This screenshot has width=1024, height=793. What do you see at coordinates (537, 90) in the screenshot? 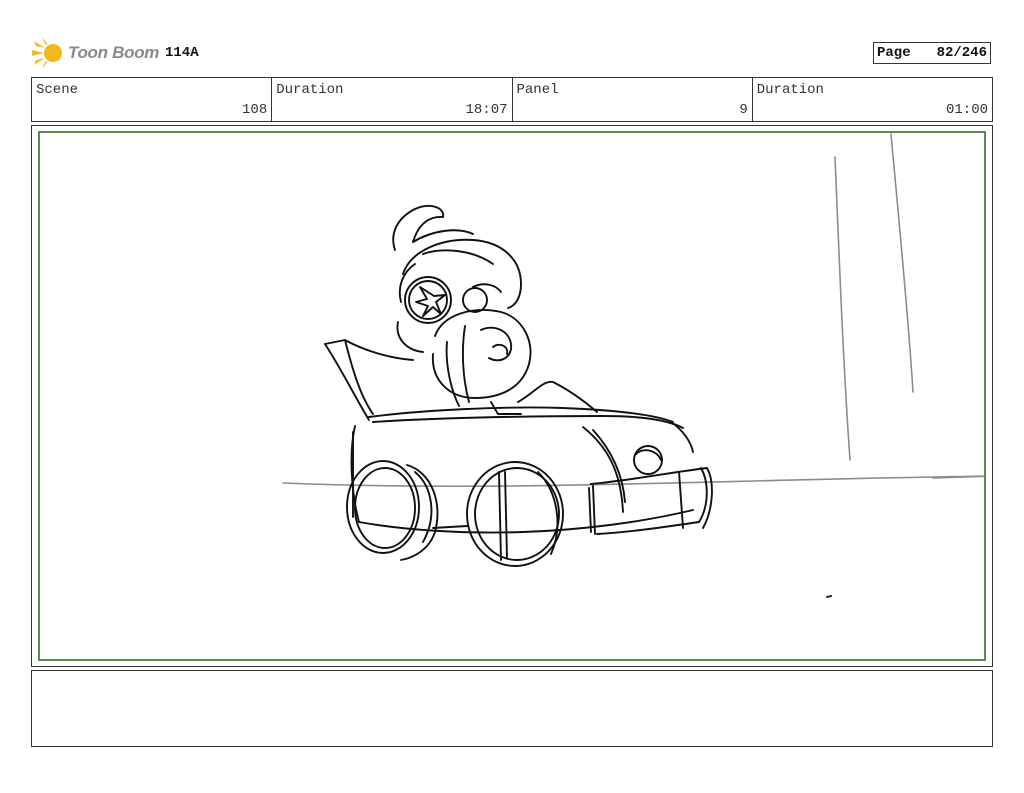
I see `panel-label: Panel` at bounding box center [537, 90].